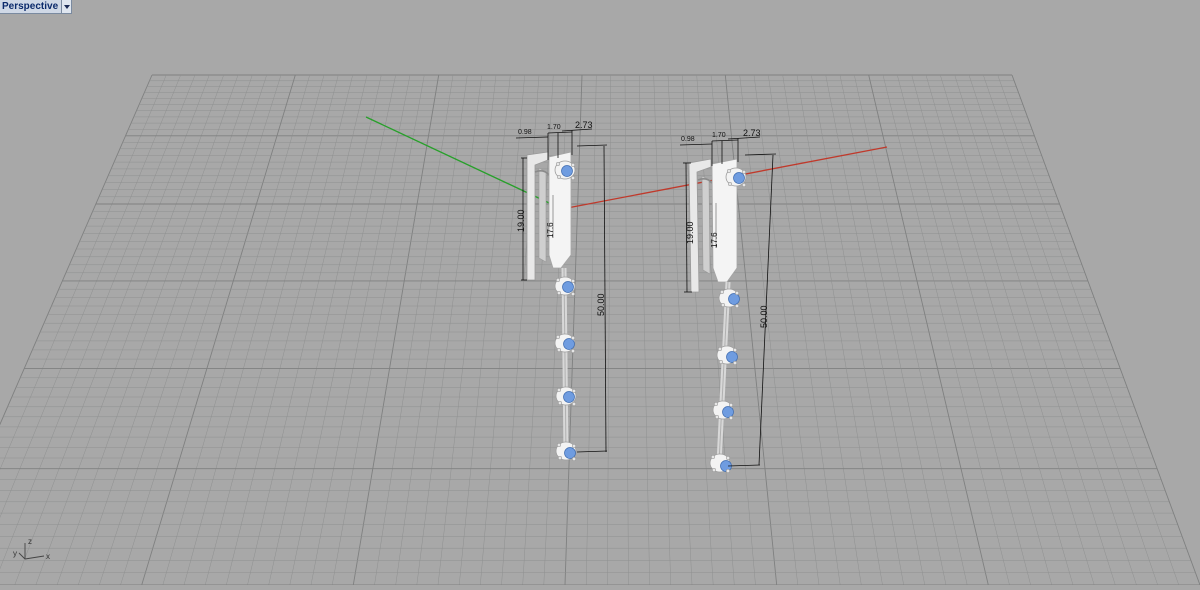 The width and height of the screenshot is (1200, 590). I want to click on viewport-title: Perspective, so click(30, 6).